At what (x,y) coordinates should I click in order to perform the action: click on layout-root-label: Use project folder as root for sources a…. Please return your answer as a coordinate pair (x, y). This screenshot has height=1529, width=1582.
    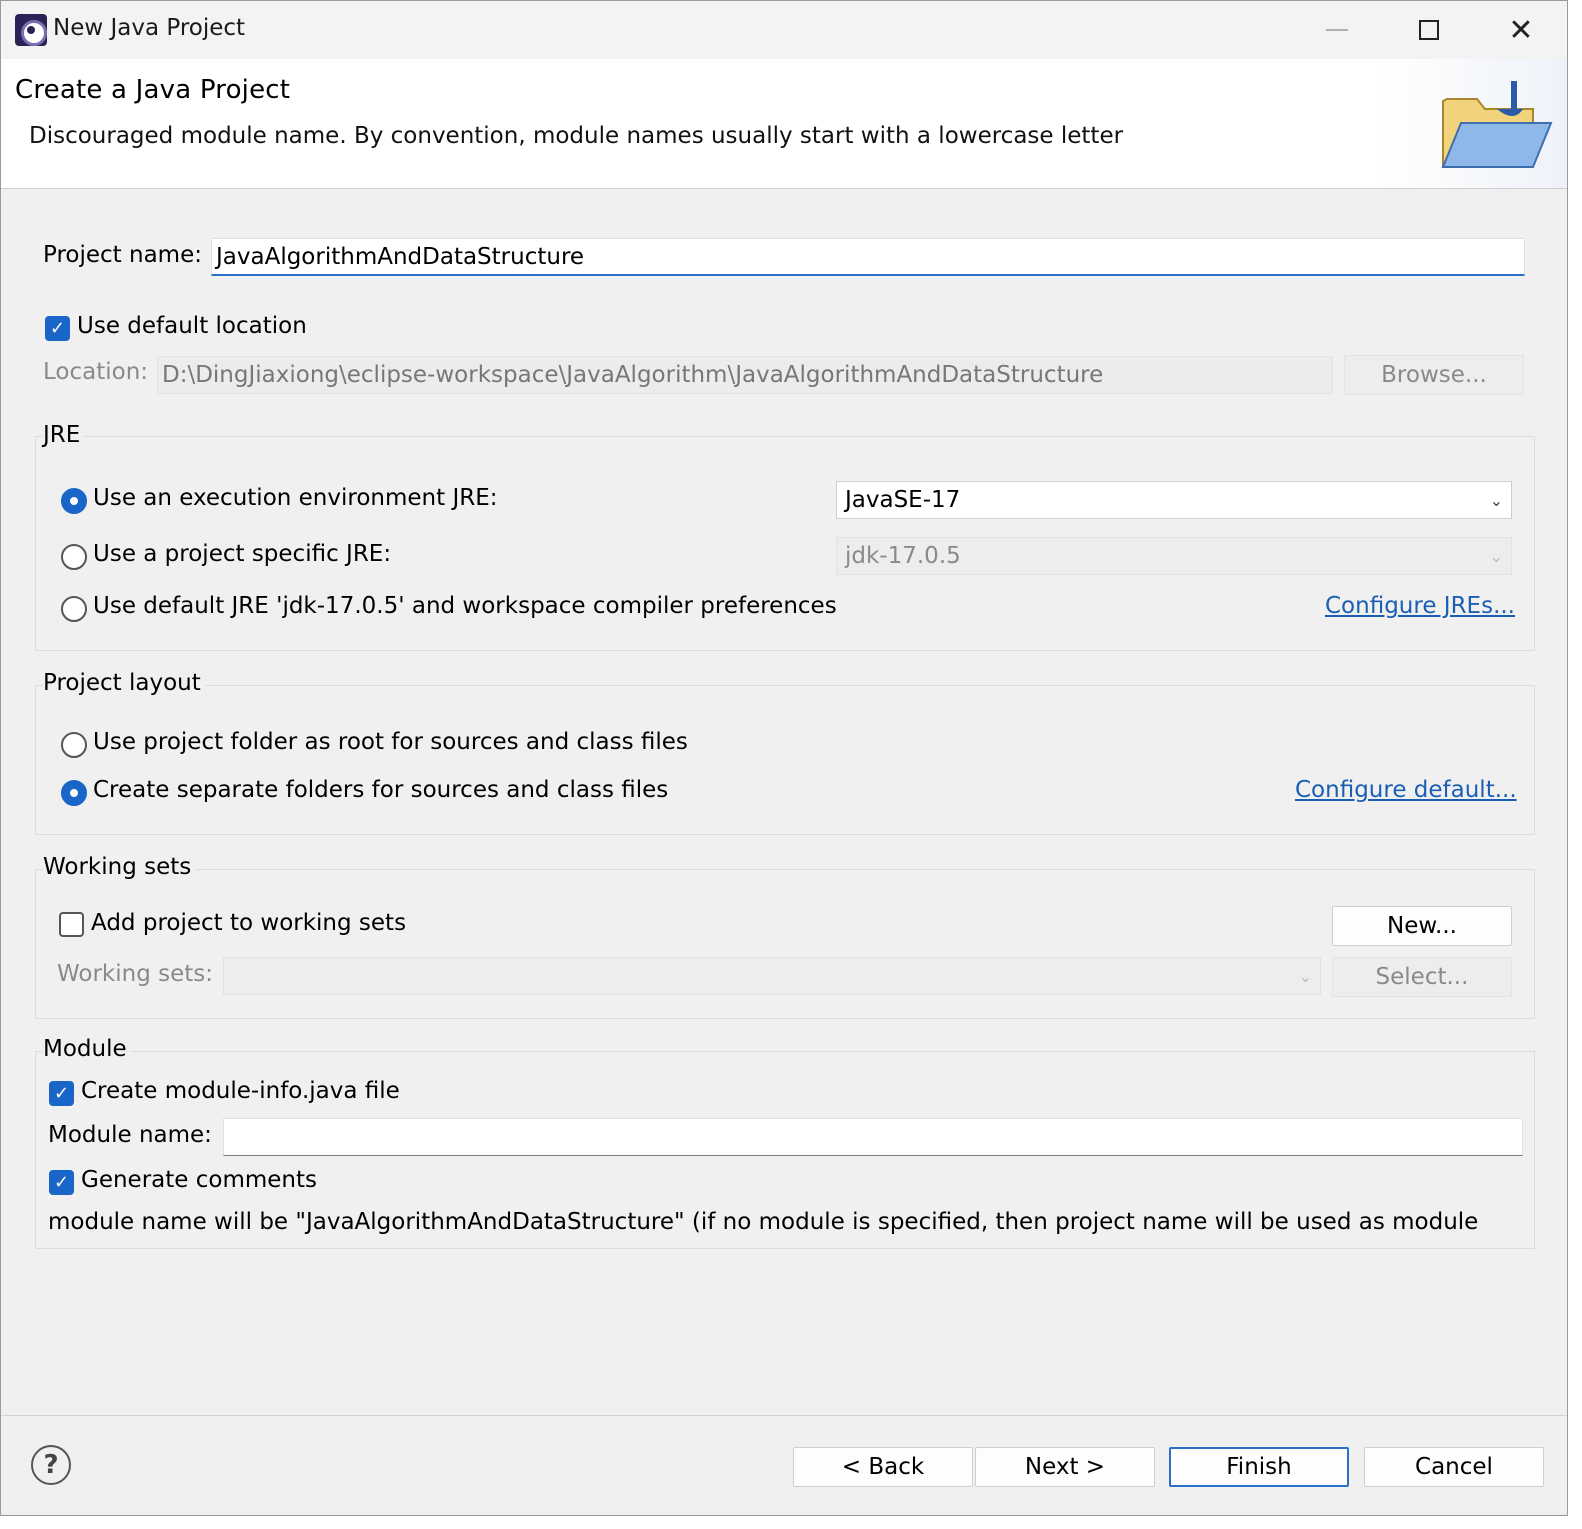
    Looking at the image, I should click on (390, 742).